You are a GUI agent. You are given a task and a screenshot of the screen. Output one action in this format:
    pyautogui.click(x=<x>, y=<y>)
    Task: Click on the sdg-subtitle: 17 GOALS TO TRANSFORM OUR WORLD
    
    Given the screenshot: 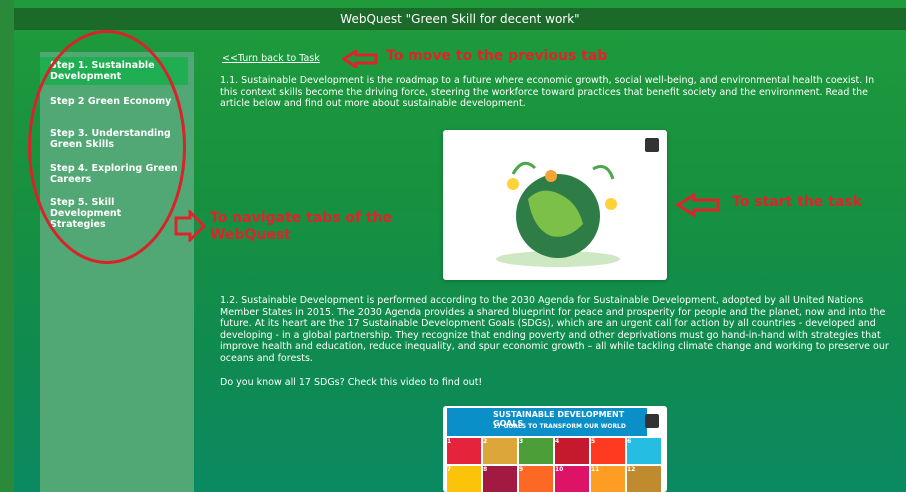 What is the action you would take?
    pyautogui.click(x=559, y=426)
    